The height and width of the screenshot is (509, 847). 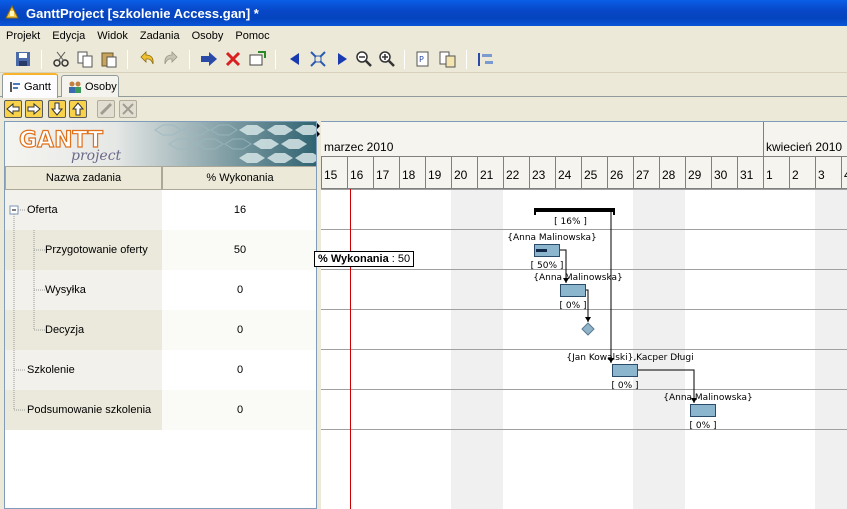 I want to click on day-label: 15, so click(x=331, y=175).